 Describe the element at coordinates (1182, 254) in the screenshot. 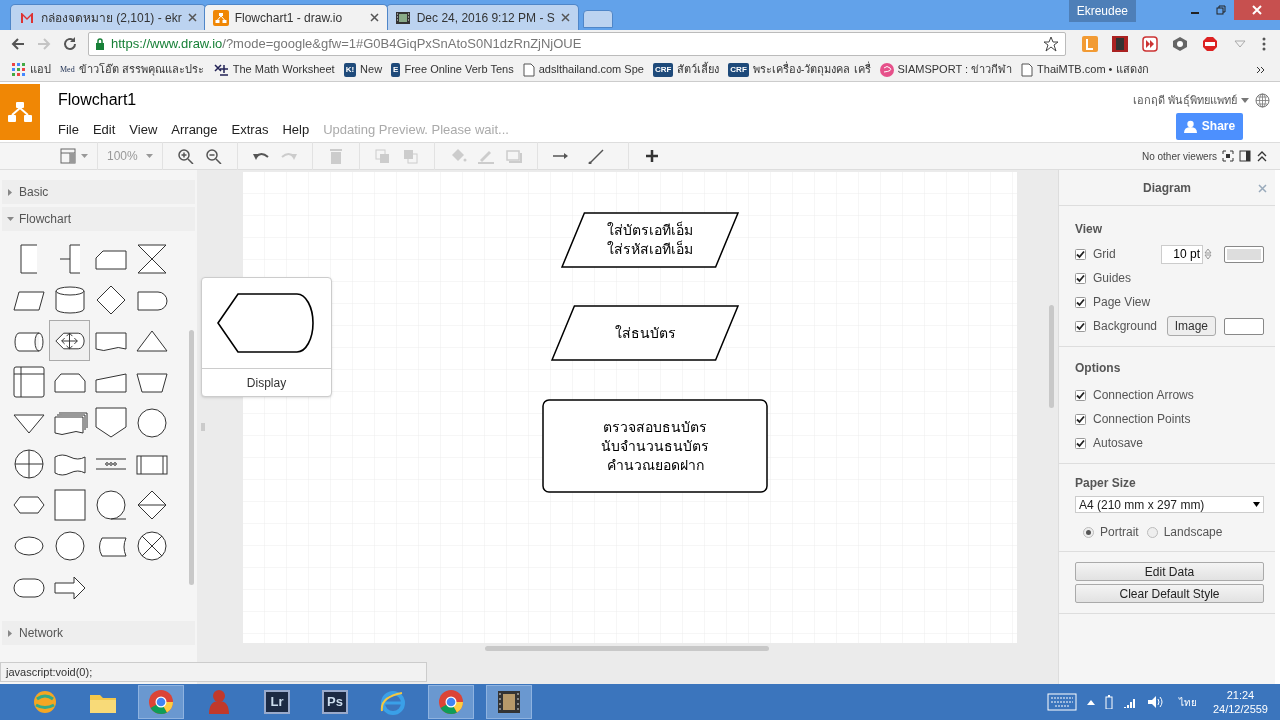

I see `grid-size-field: 10 pt` at that location.